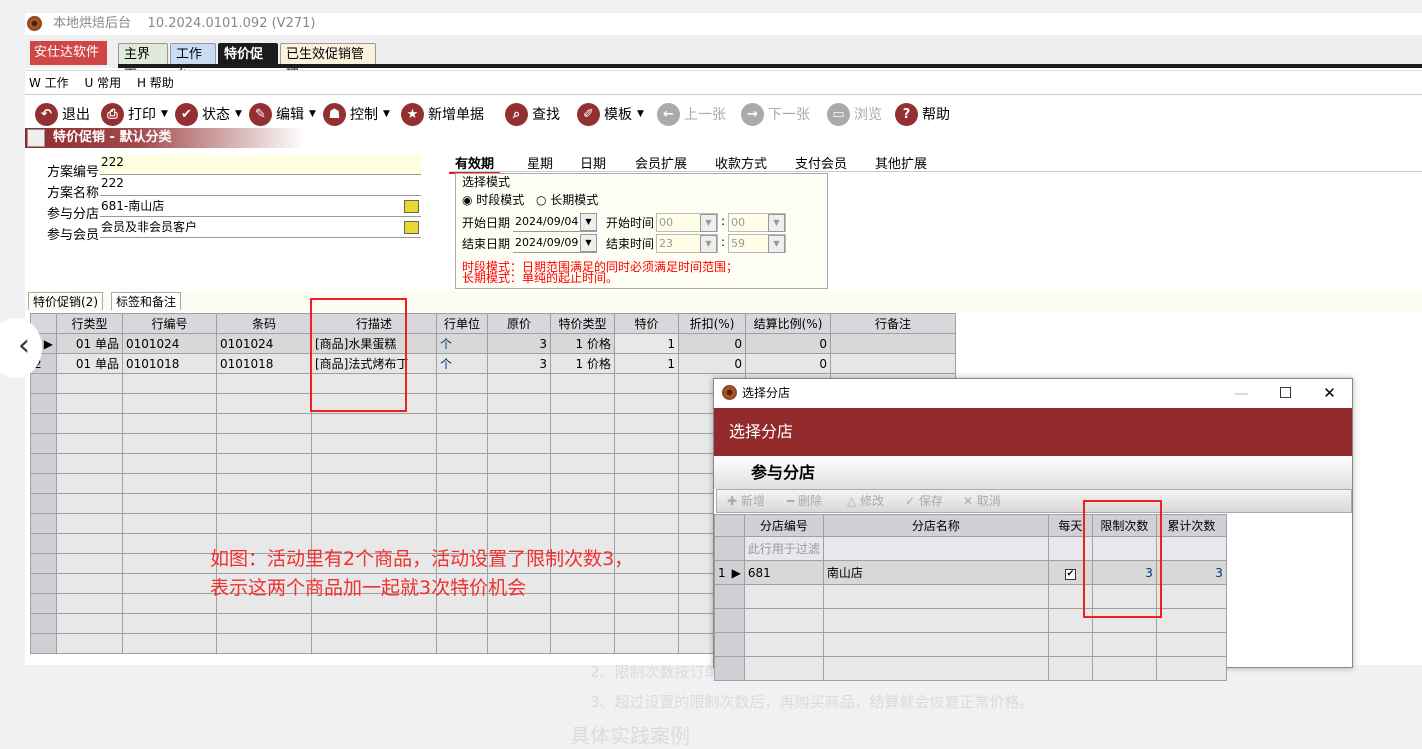 This screenshot has width=1422, height=749. What do you see at coordinates (462, 323) in the screenshot?
I see `column-header: 行单位` at bounding box center [462, 323].